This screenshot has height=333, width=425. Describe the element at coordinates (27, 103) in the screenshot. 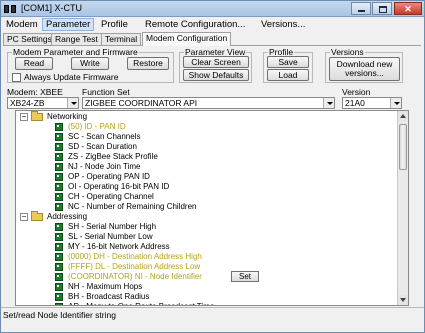

I see `modem-select-value: XB24-ZB` at that location.